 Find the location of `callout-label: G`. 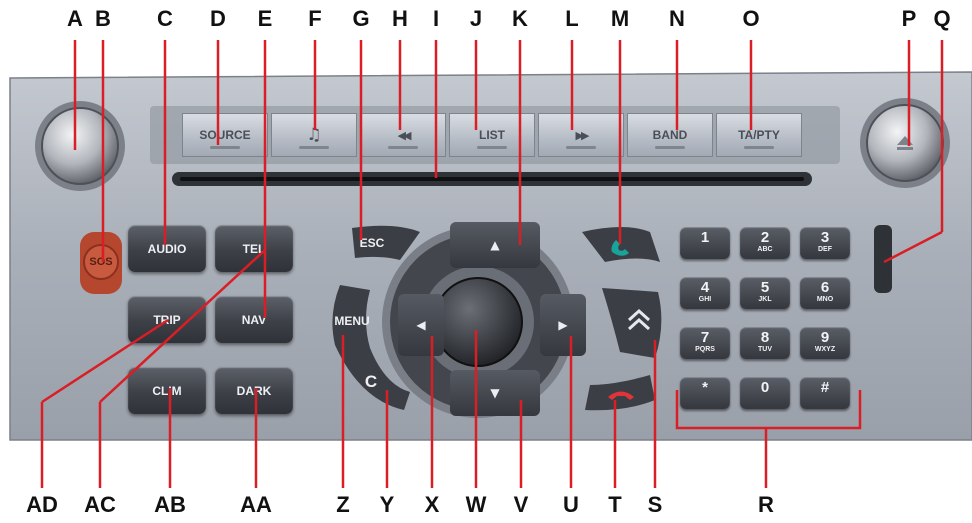

callout-label: G is located at coordinates (361, 18).